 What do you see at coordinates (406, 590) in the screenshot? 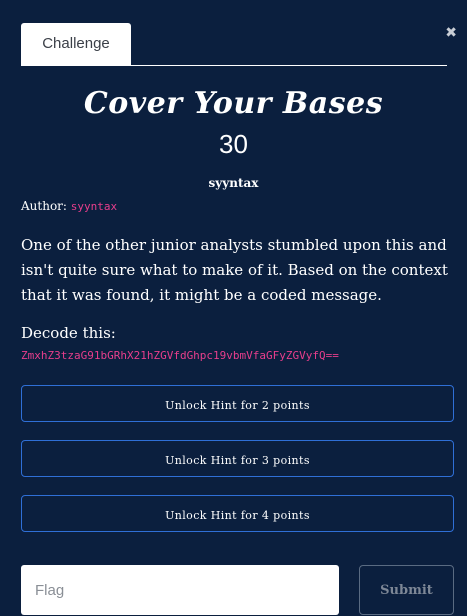
I see `submit-button: Submit` at bounding box center [406, 590].